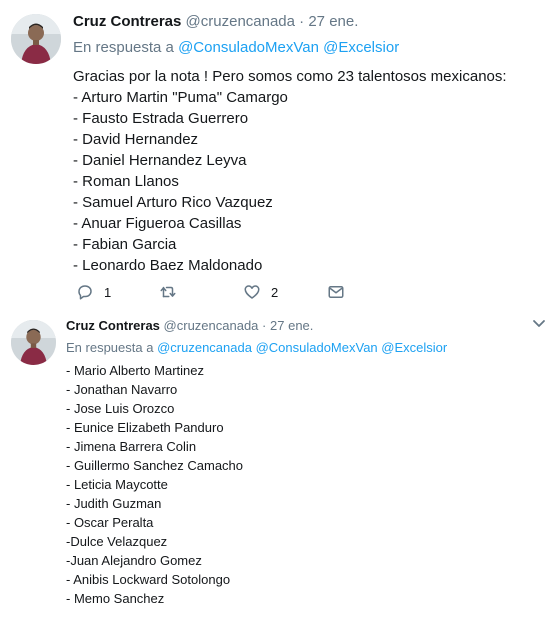 This screenshot has width=558, height=620. I want to click on retweet-icon, so click(168, 292).